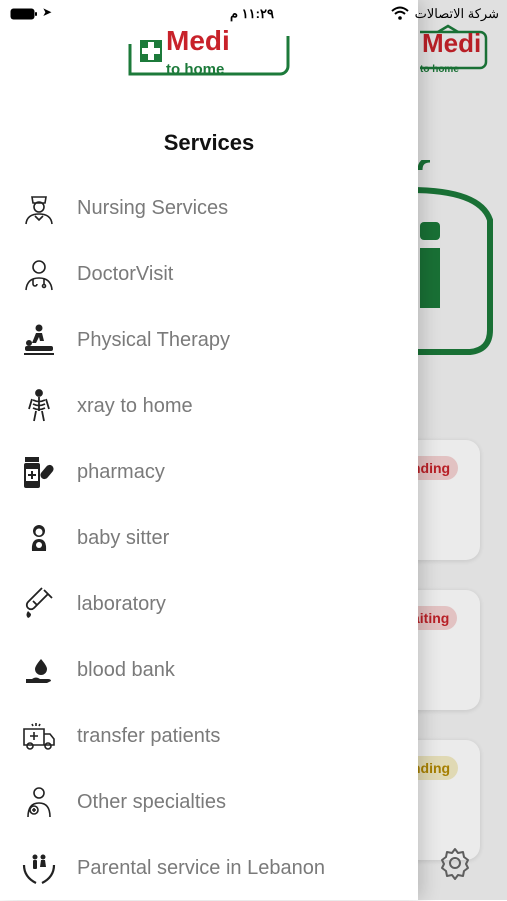  I want to click on pill-bottle-icon, so click(39, 472).